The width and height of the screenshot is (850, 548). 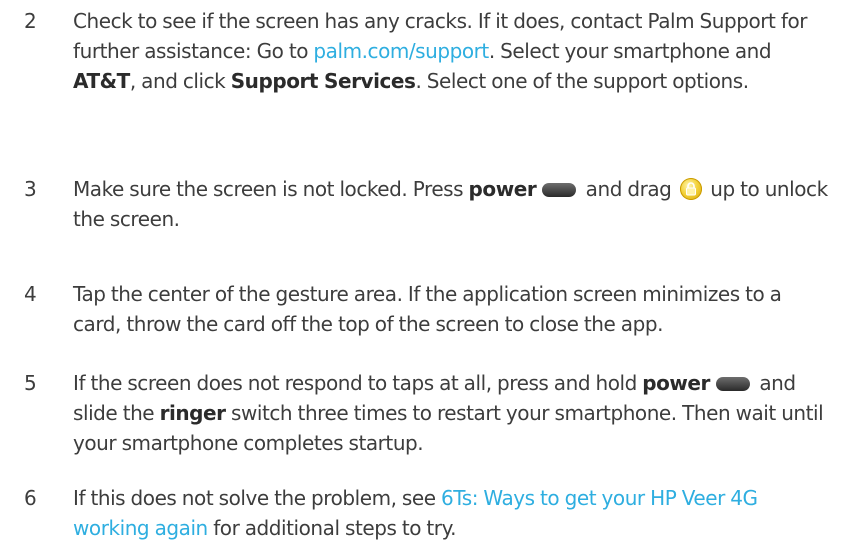 What do you see at coordinates (30, 498) in the screenshot?
I see `step-number: 6` at bounding box center [30, 498].